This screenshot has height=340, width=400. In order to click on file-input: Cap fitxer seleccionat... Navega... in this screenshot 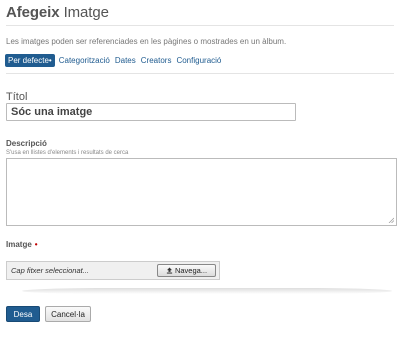, I will do `click(113, 270)`.